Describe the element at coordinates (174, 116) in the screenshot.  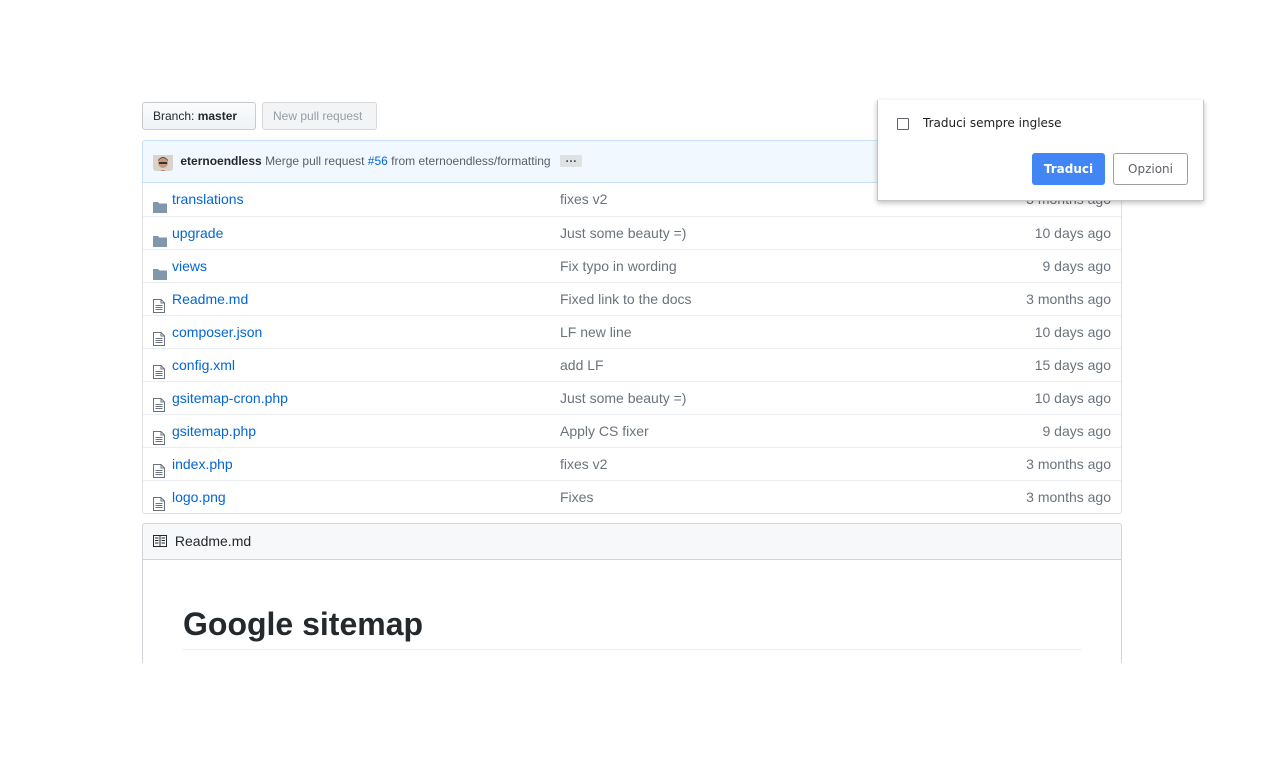
I see `branch-label: Branch:` at that location.